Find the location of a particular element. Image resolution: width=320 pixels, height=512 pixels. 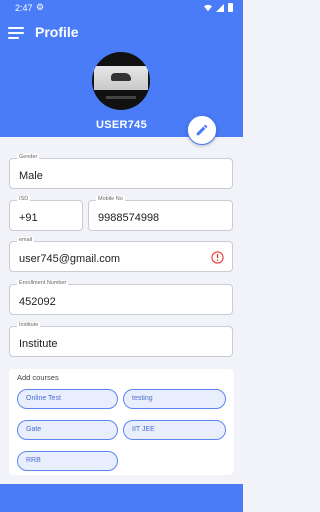

email-value: user745@gmail.com is located at coordinates (70, 259).